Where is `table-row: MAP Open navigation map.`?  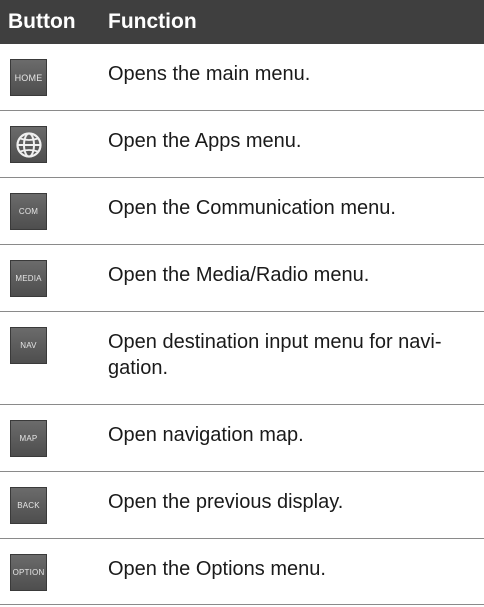 table-row: MAP Open navigation map. is located at coordinates (242, 438).